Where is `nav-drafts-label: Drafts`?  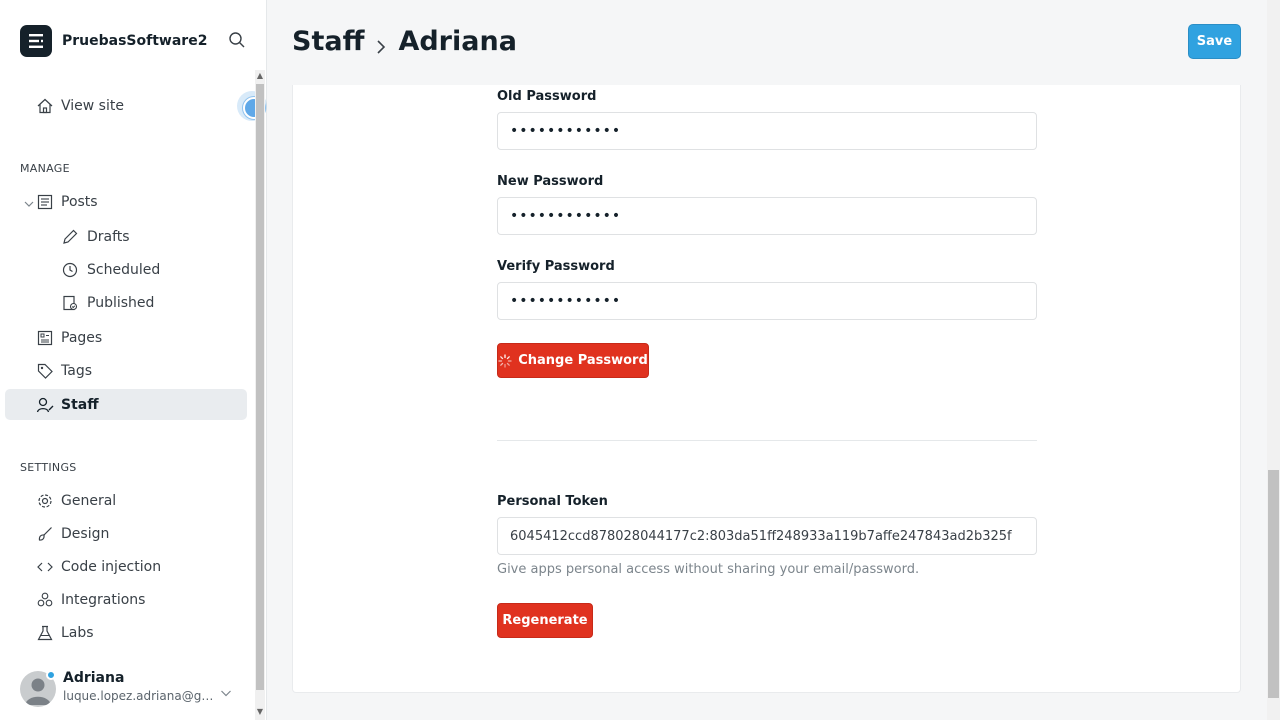
nav-drafts-label: Drafts is located at coordinates (108, 236).